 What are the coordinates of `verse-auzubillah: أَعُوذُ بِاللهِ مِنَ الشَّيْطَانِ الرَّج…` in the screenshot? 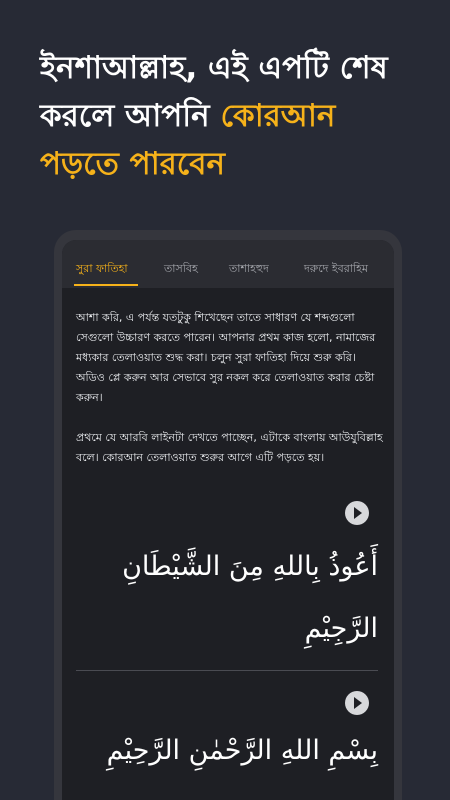 It's located at (250, 597).